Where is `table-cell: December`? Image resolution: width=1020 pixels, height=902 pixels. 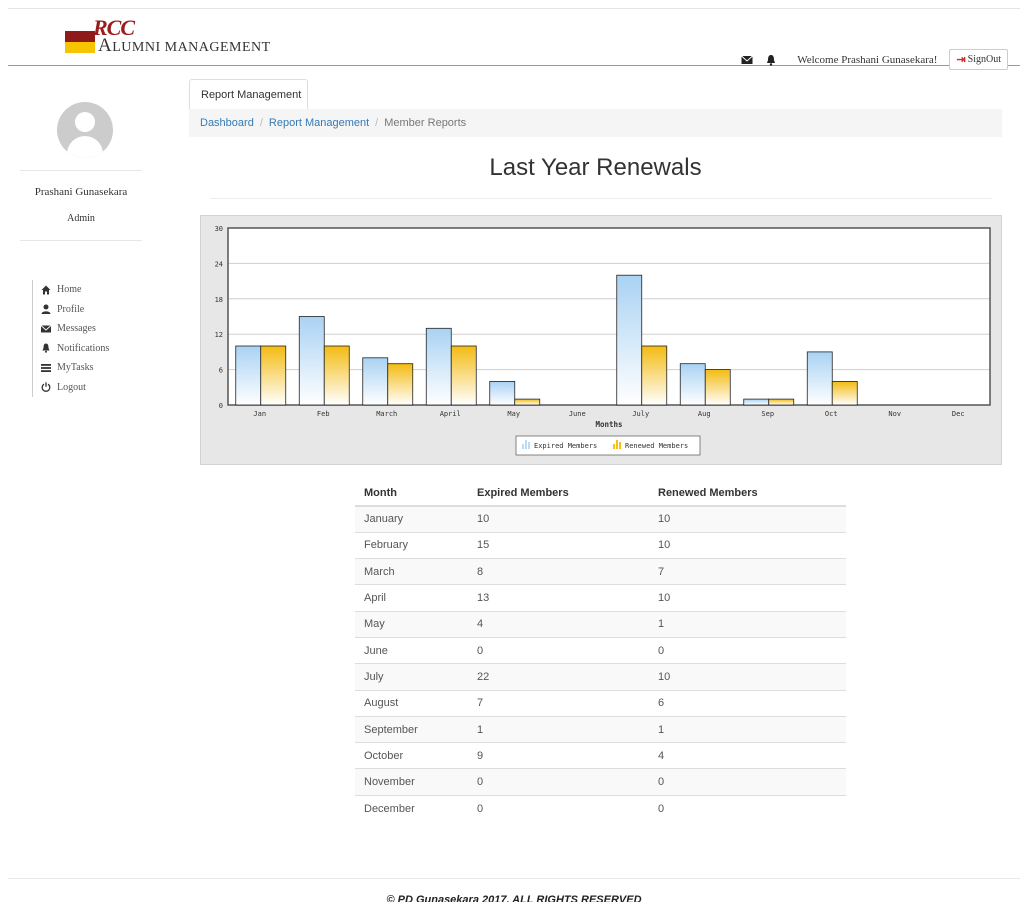
table-cell: December is located at coordinates (411, 808).